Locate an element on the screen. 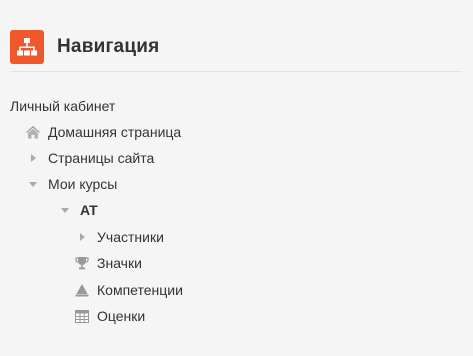  table-icon is located at coordinates (82, 316).